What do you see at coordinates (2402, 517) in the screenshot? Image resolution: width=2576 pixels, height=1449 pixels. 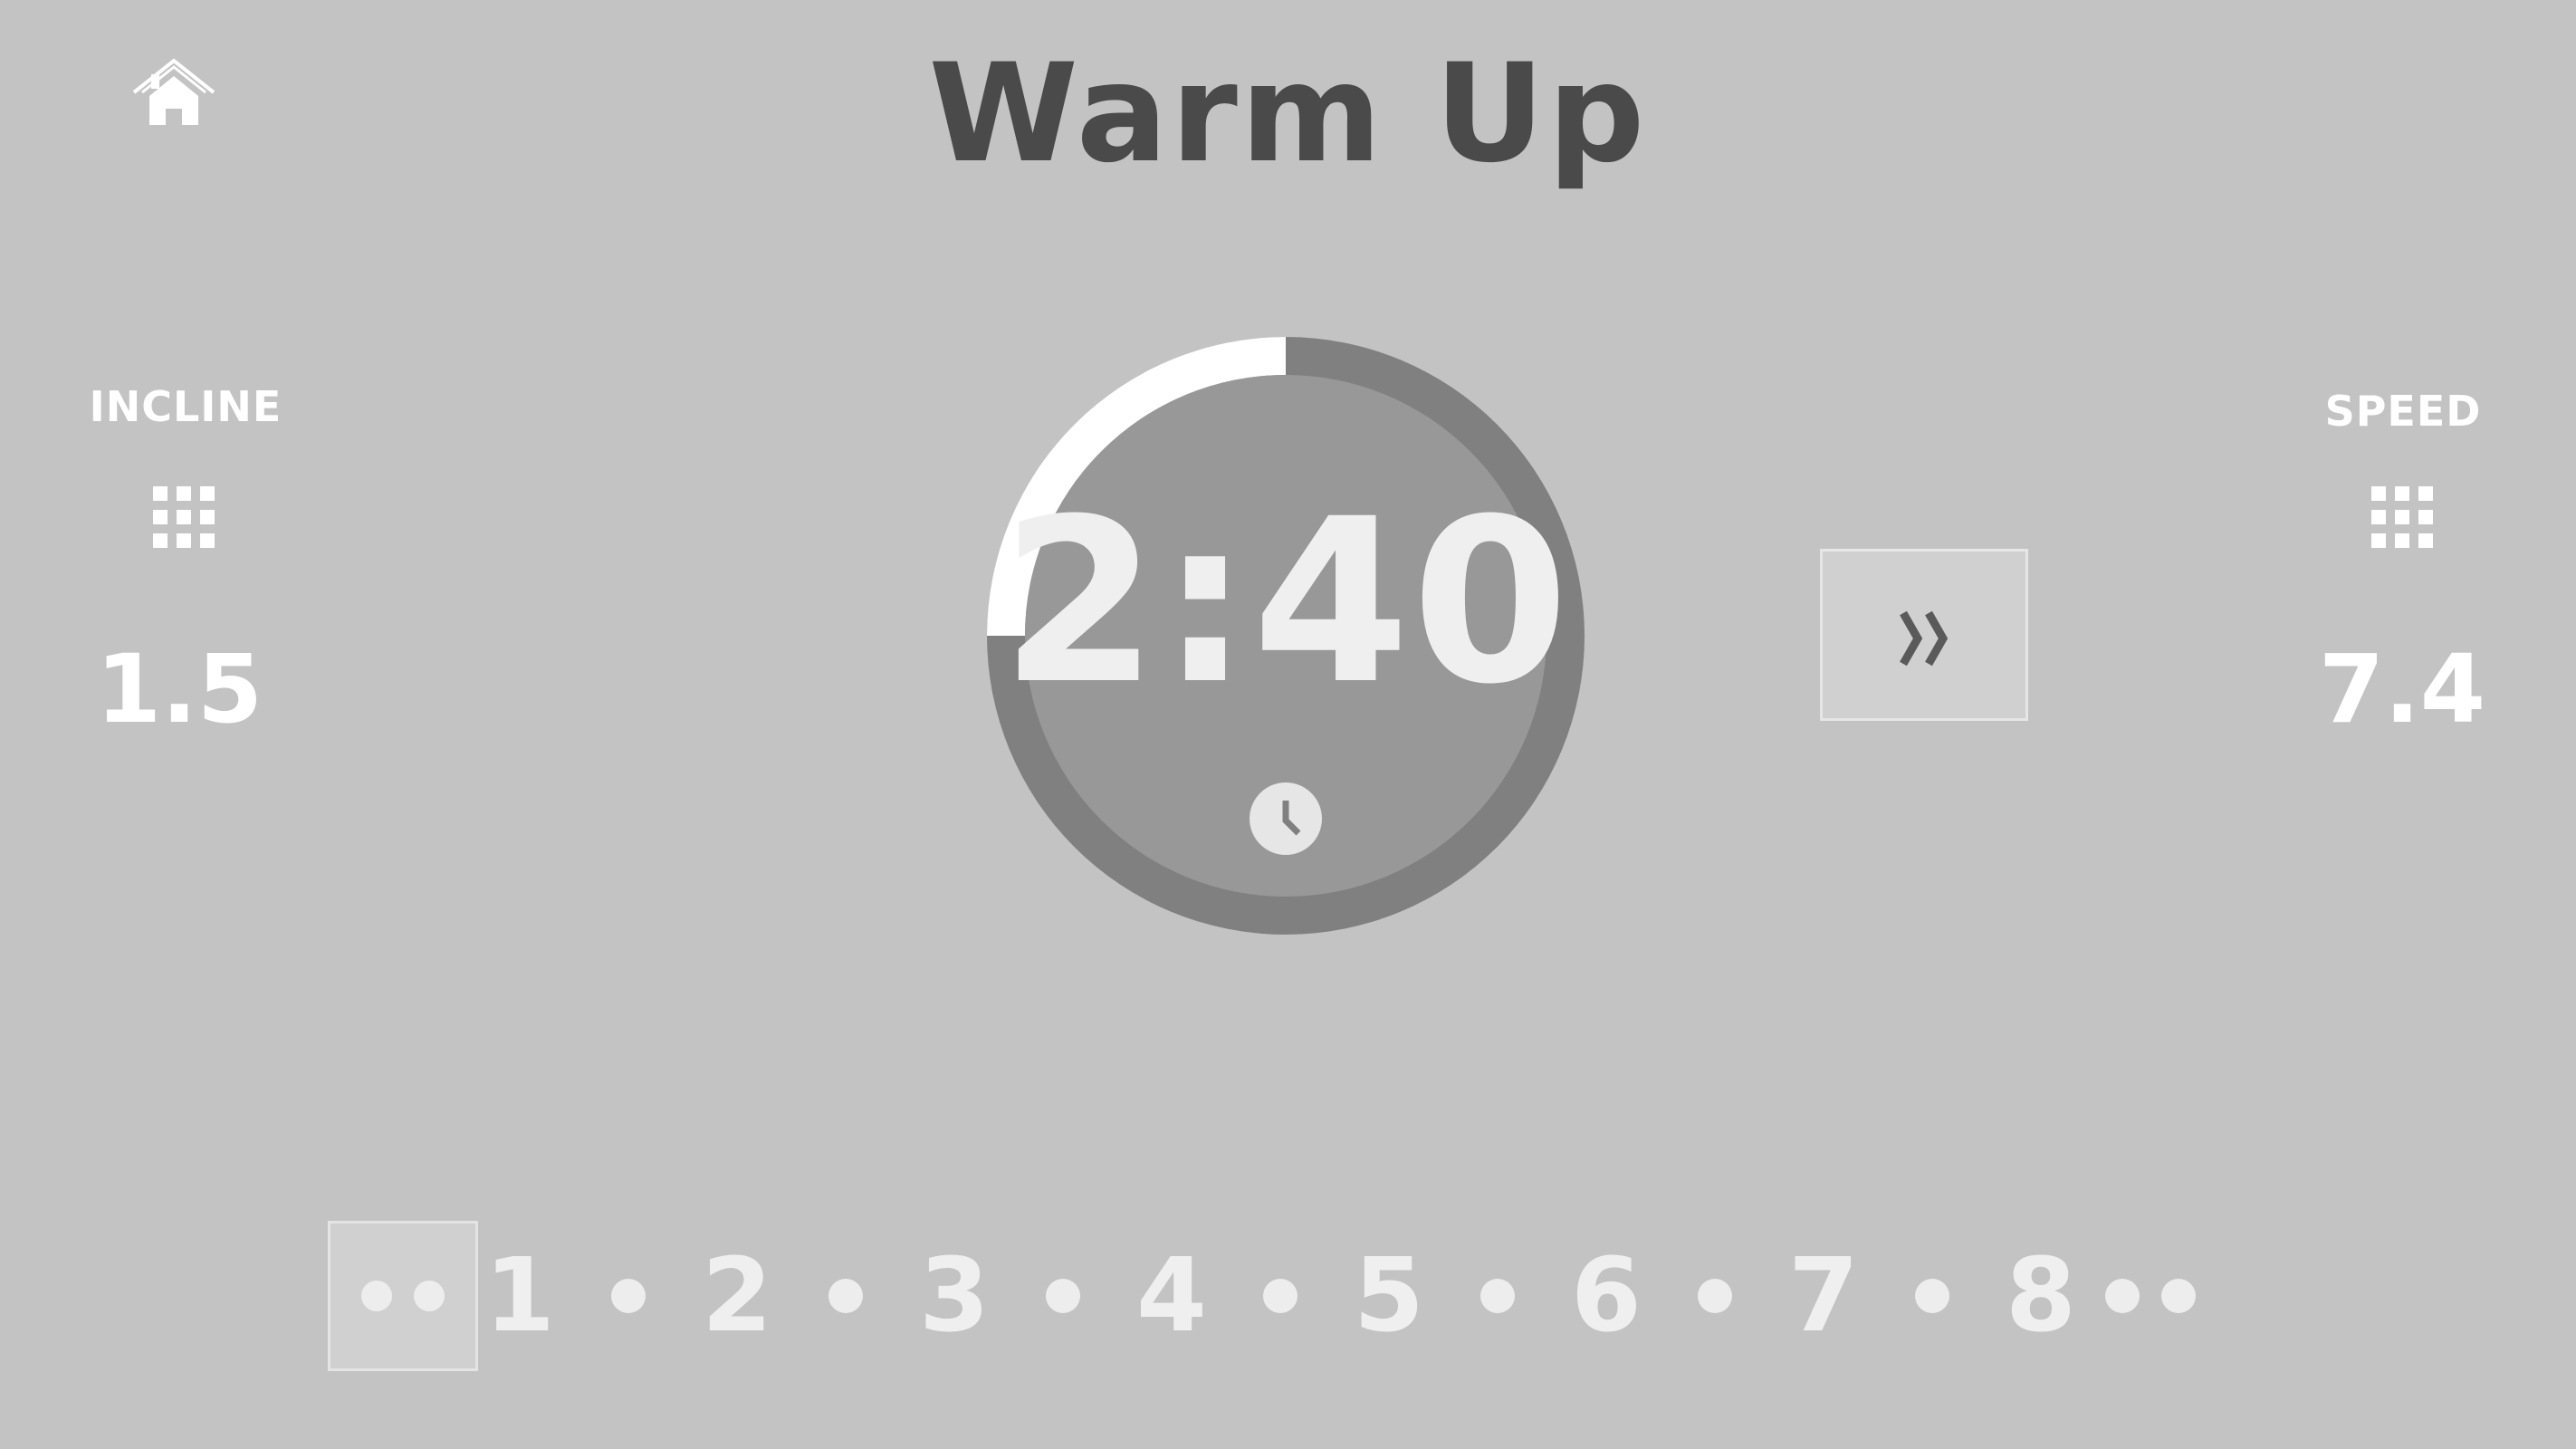 I see `speed-keypad-icon` at bounding box center [2402, 517].